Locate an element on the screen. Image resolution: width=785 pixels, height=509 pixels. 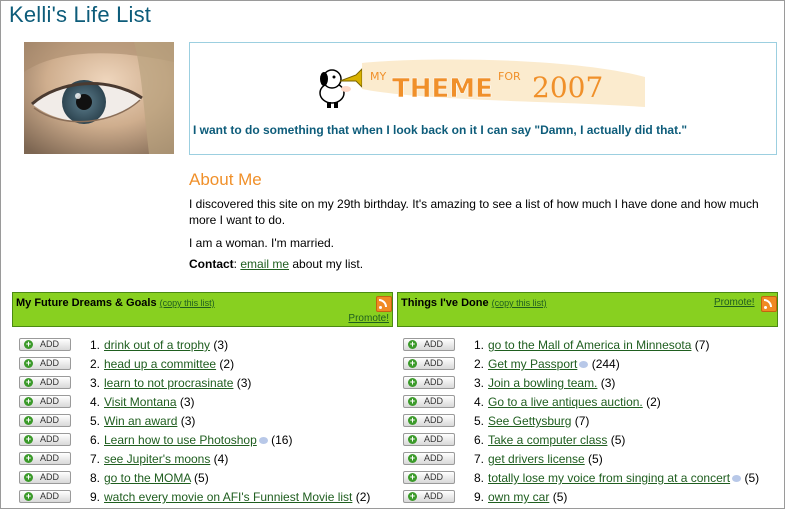
list-item: + ADD 6. Take a computer class (5) is located at coordinates (590, 442).